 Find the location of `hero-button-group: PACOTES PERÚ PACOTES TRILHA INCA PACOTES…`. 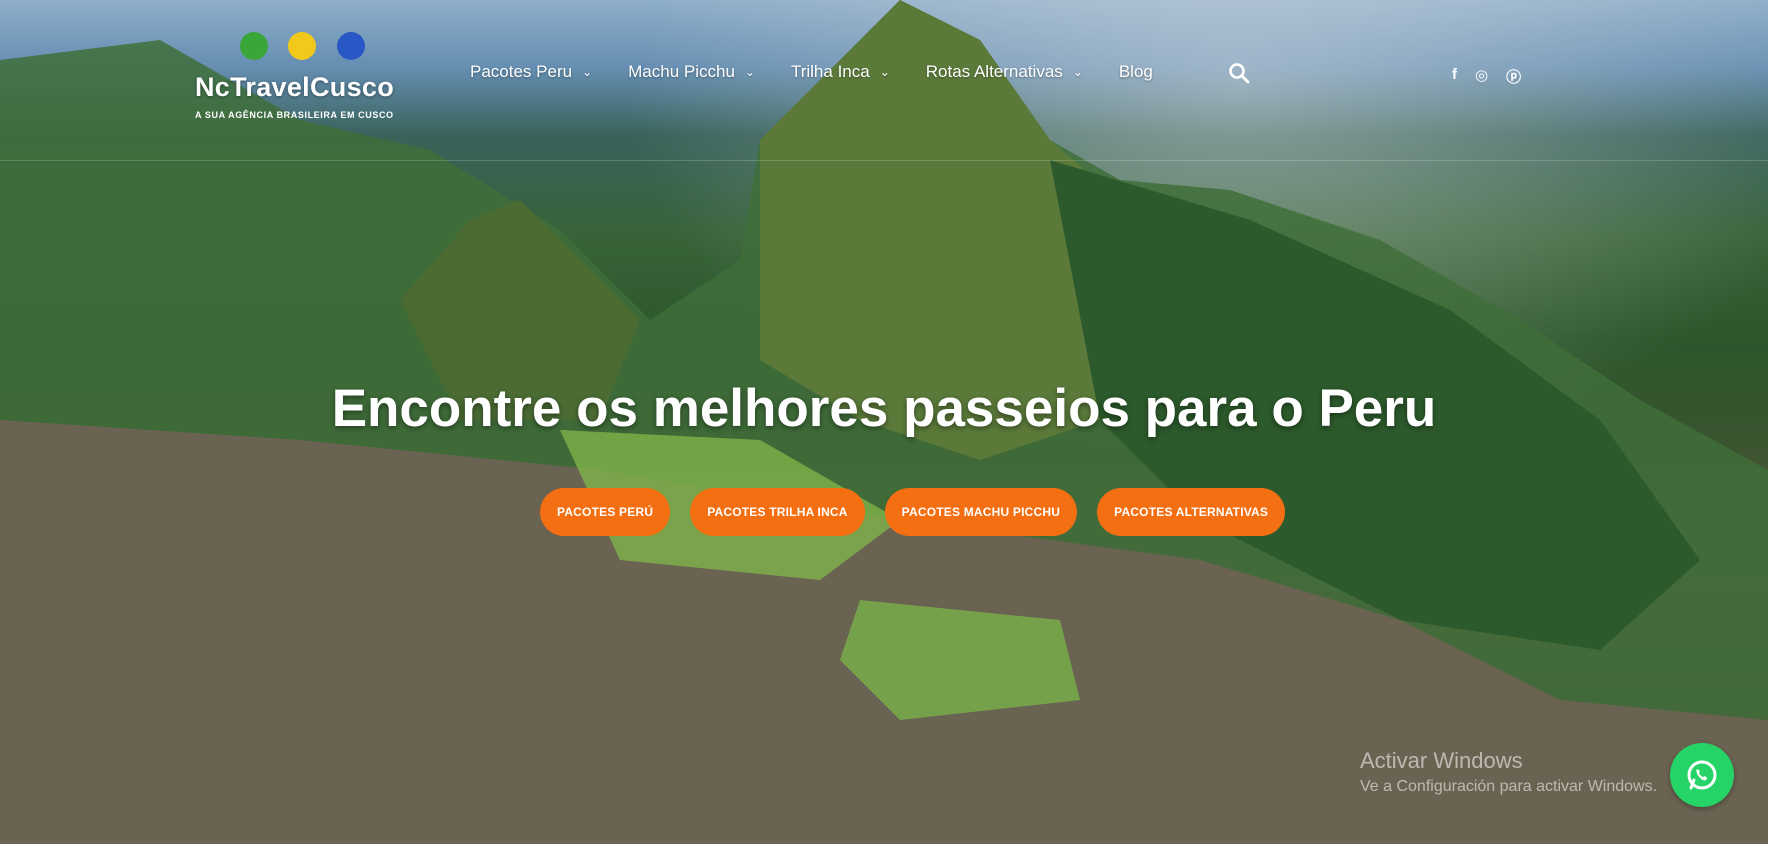

hero-button-group: PACOTES PERÚ PACOTES TRILHA INCA PACOTES… is located at coordinates (913, 512).